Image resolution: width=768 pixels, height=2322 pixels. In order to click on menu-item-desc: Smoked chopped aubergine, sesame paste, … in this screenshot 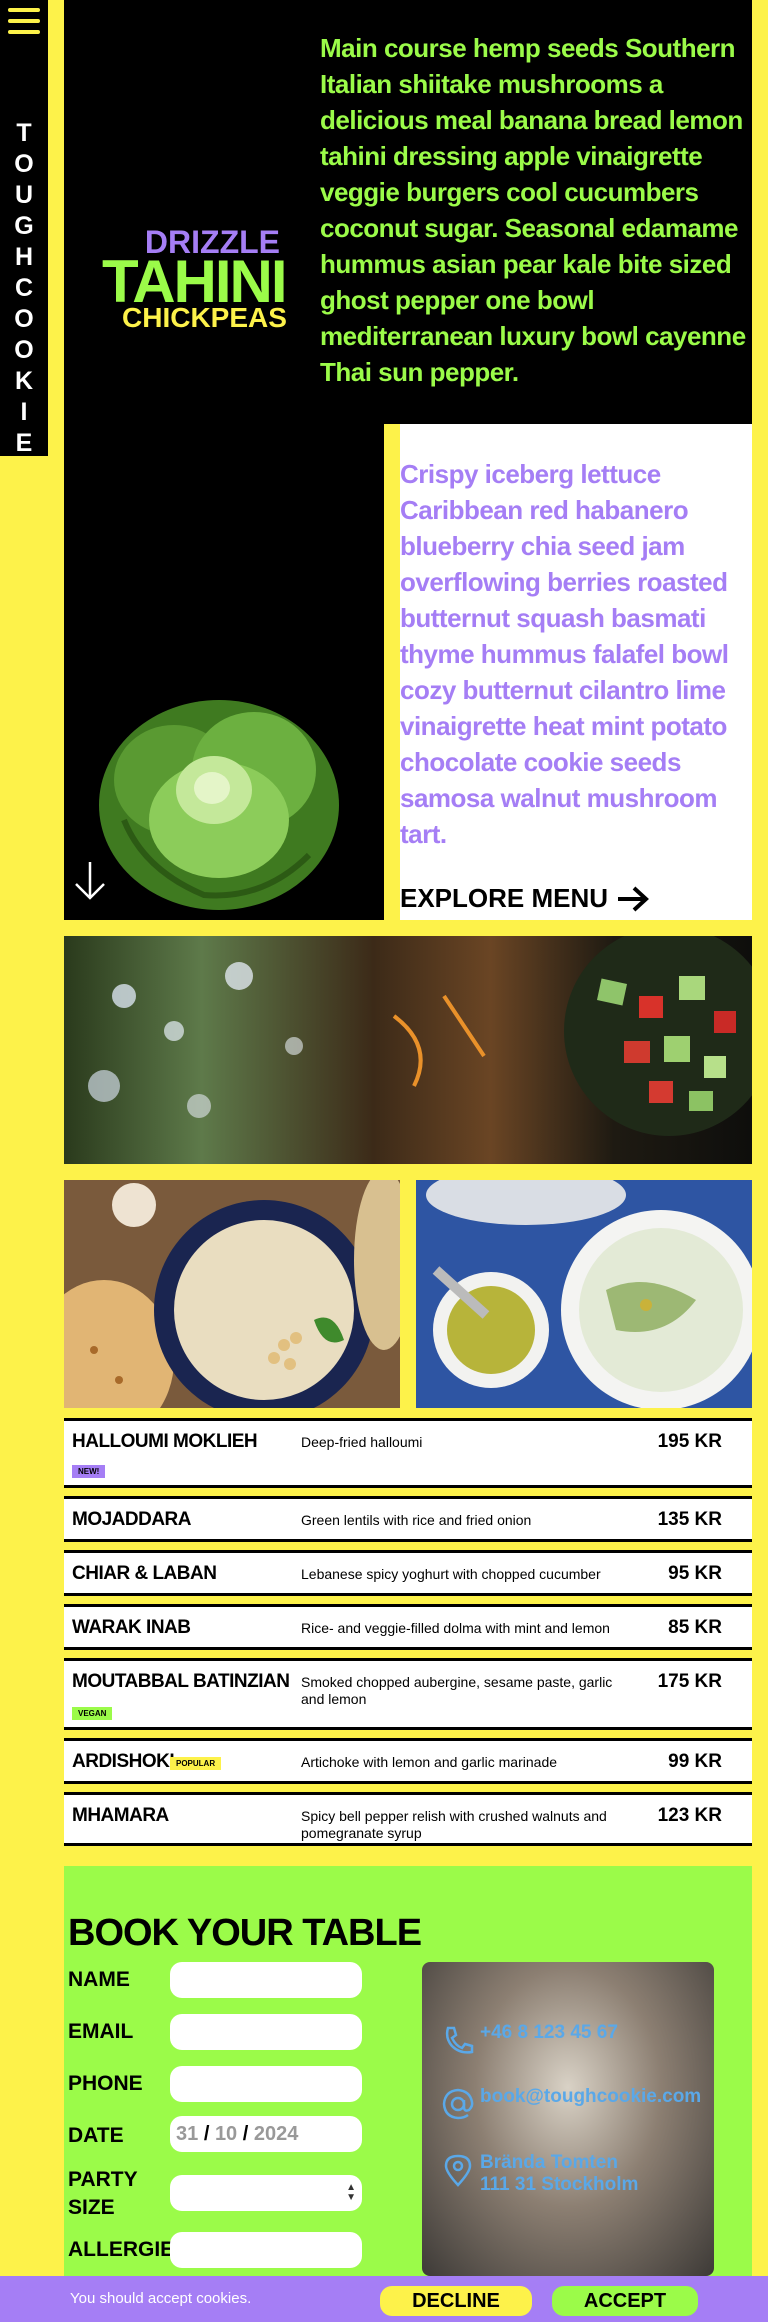, I will do `click(457, 1690)`.